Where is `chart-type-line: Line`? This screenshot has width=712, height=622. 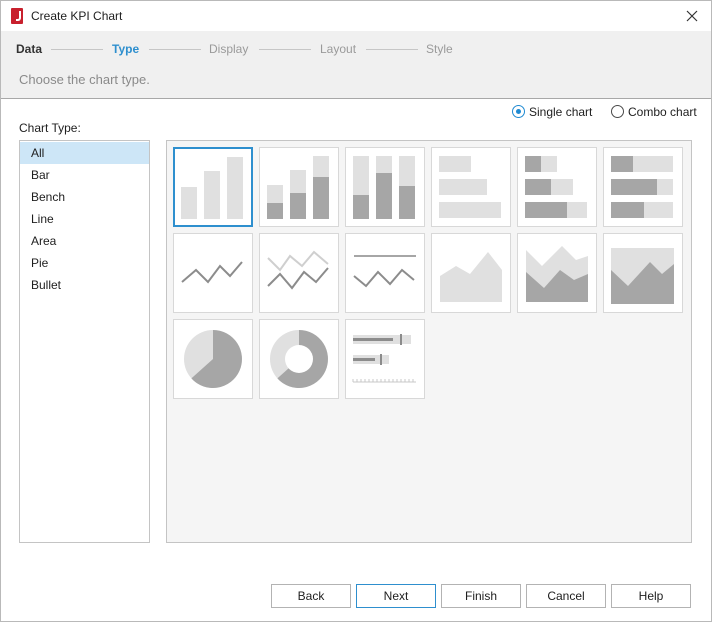 chart-type-line: Line is located at coordinates (84, 219).